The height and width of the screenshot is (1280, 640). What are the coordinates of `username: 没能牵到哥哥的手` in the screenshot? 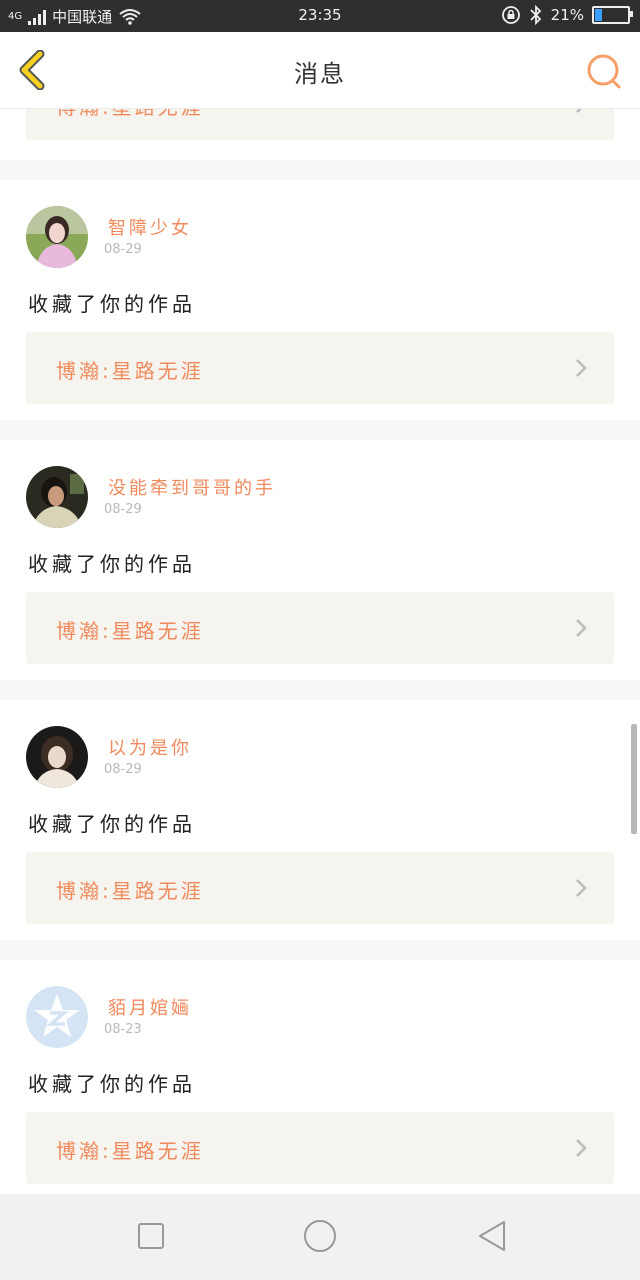 It's located at (192, 487).